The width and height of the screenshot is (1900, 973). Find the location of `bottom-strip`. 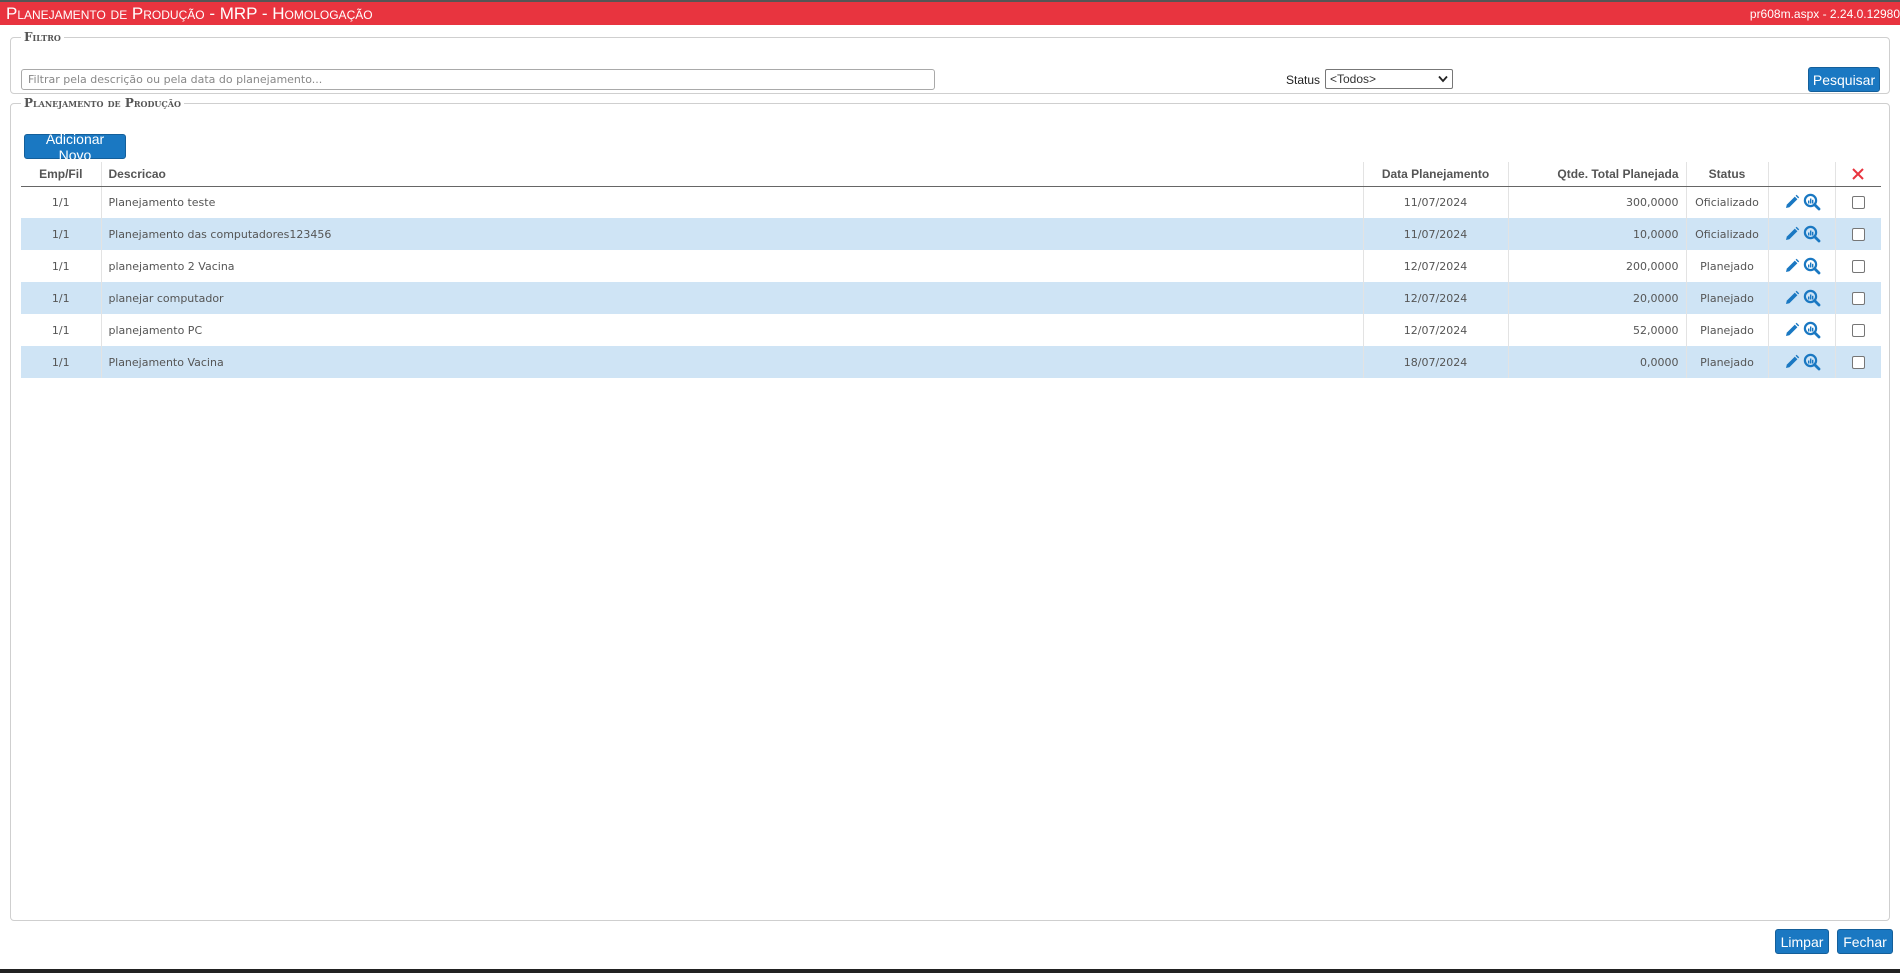

bottom-strip is located at coordinates (950, 971).